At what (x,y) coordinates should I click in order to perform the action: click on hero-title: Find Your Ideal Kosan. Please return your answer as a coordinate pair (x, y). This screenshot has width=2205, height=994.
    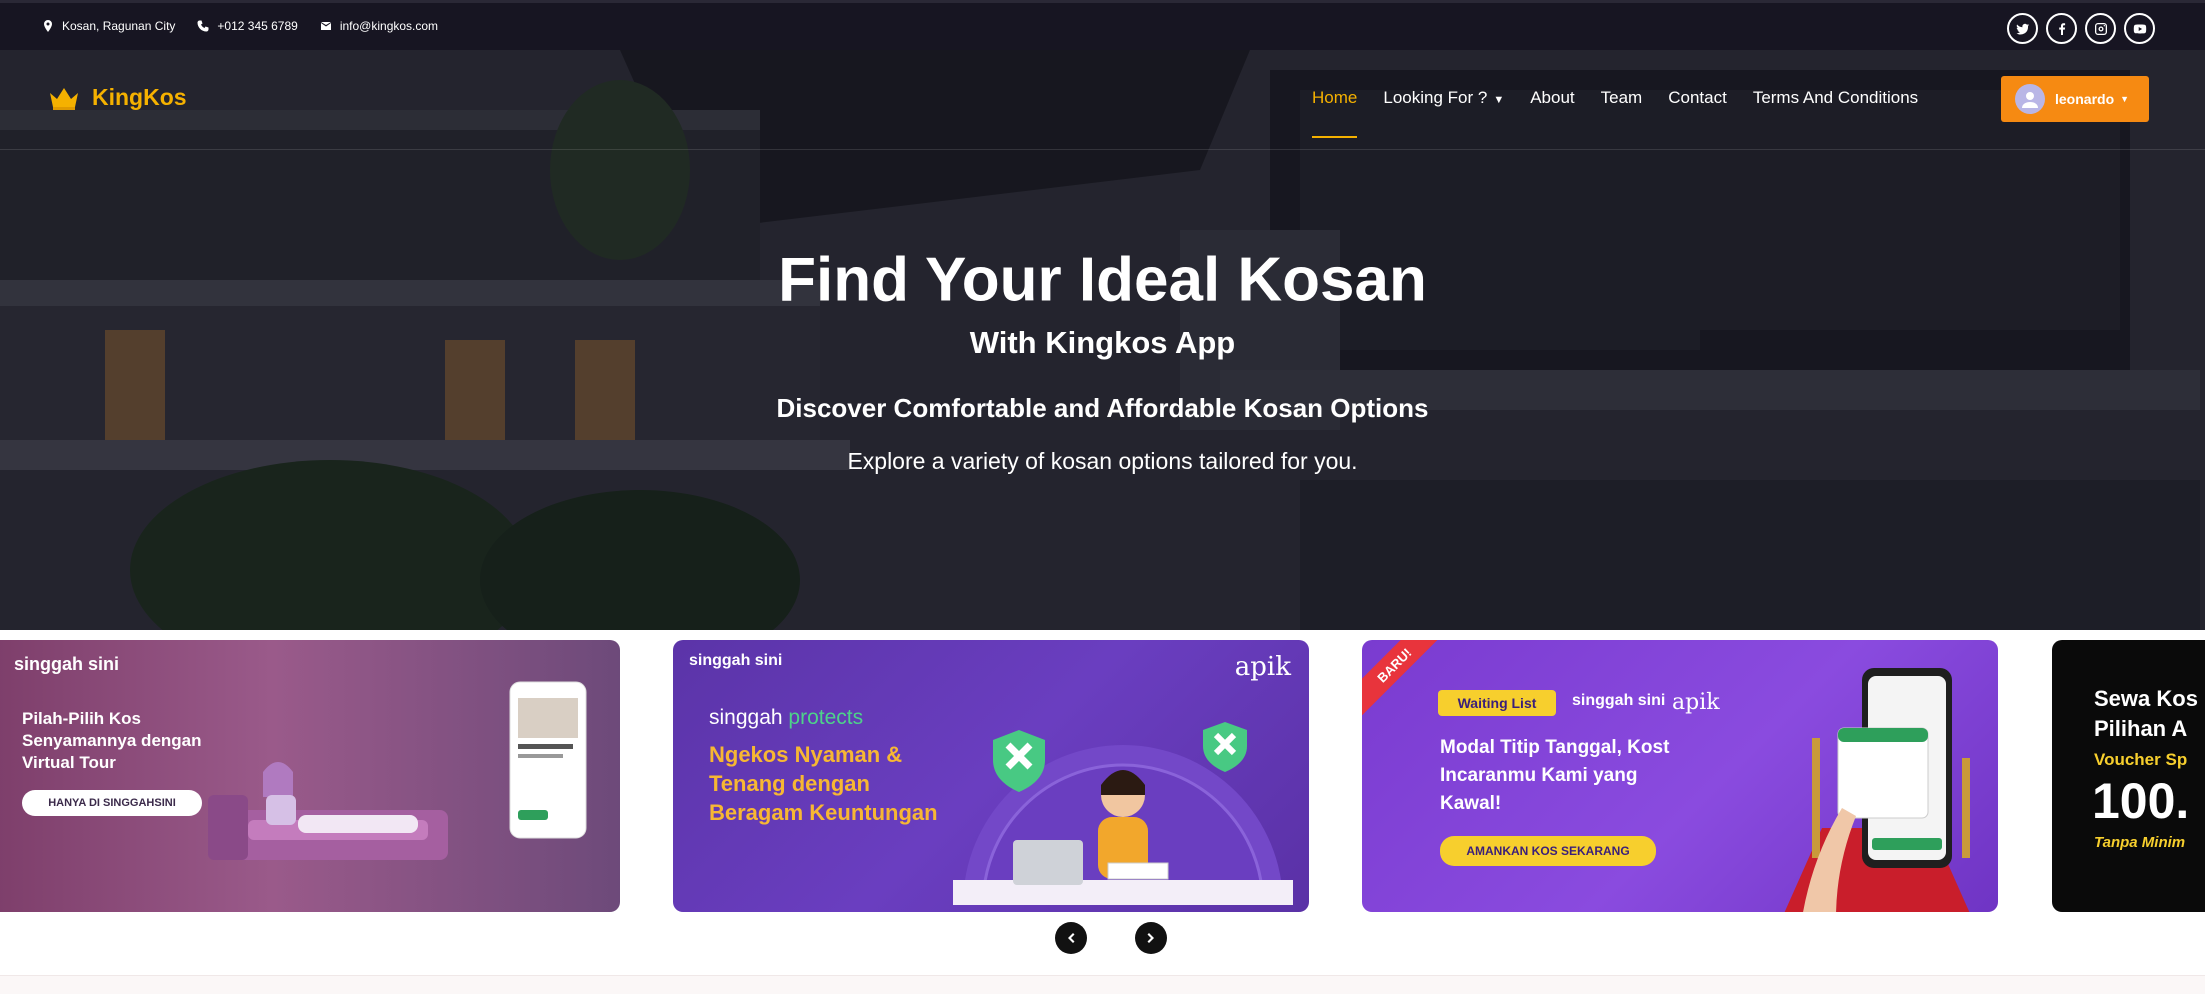
    Looking at the image, I should click on (1102, 280).